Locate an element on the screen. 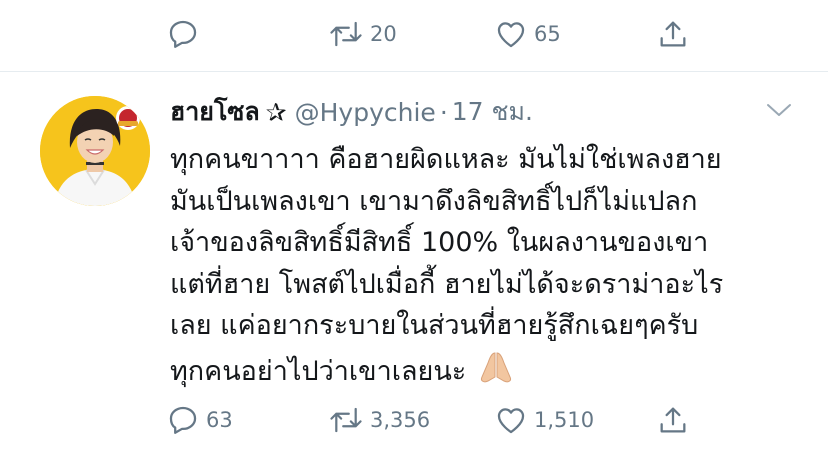 Image resolution: width=828 pixels, height=466 pixels. avatar-image is located at coordinates (95, 151).